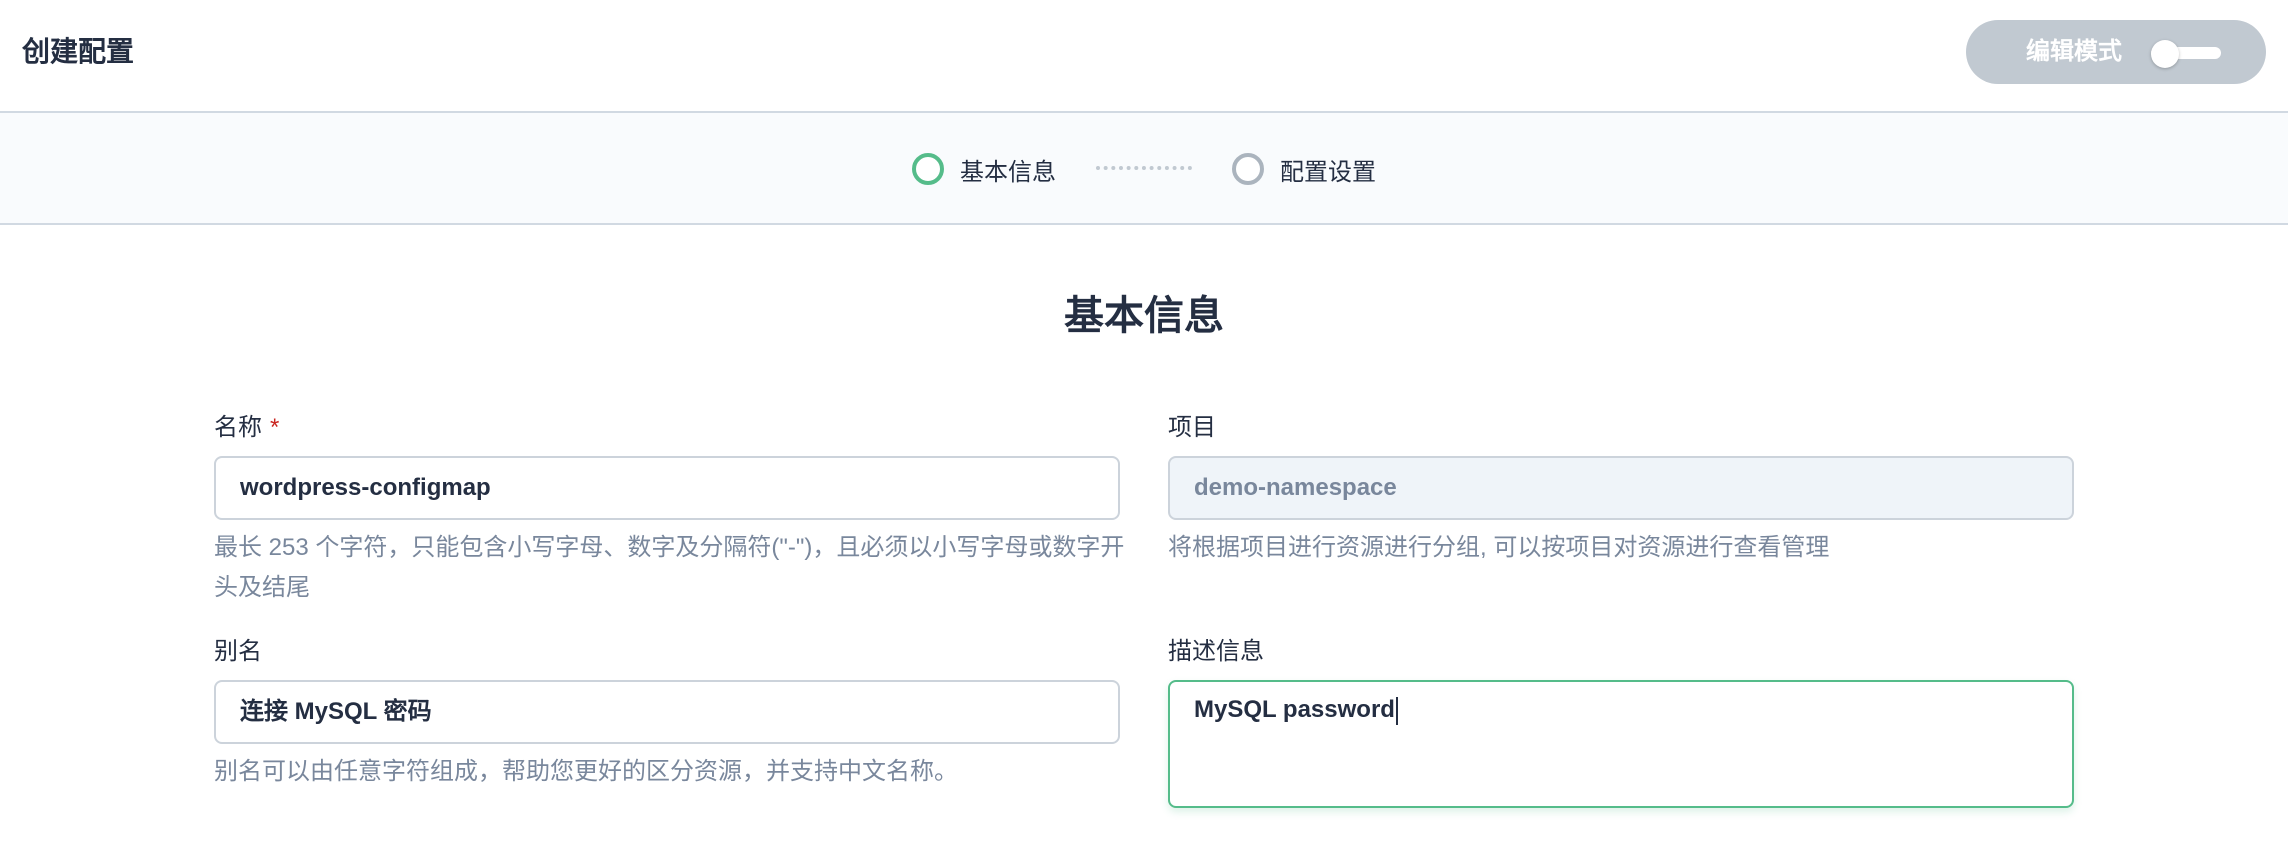 Image resolution: width=2288 pixels, height=868 pixels. What do you see at coordinates (2186, 54) in the screenshot?
I see `toggle-switch` at bounding box center [2186, 54].